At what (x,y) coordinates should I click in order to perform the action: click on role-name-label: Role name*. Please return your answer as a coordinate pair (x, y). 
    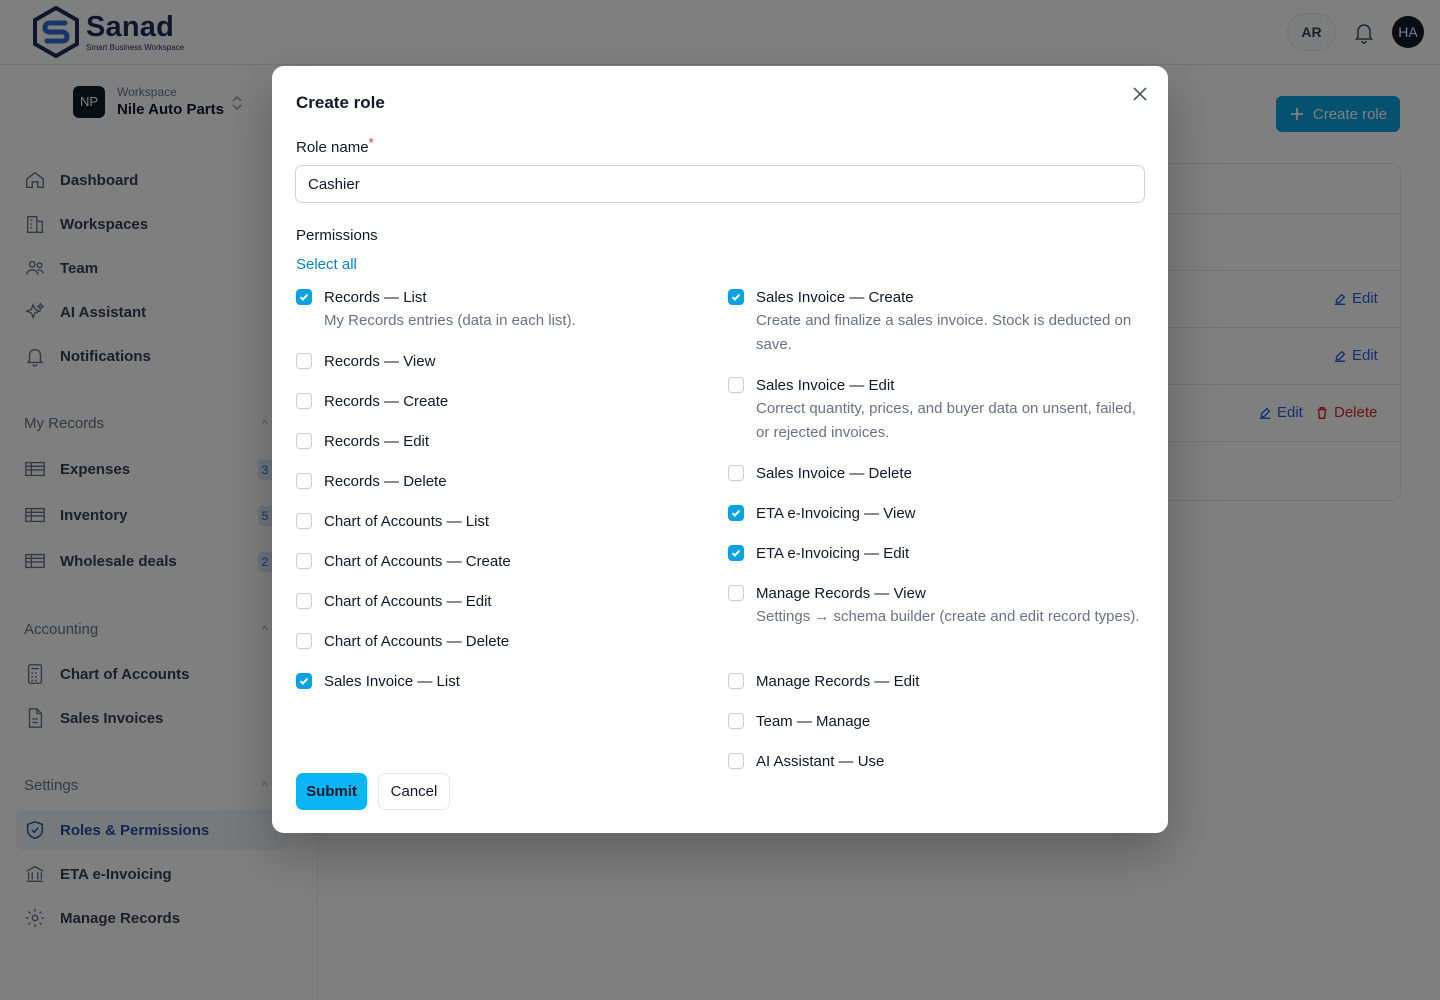
    Looking at the image, I should click on (335, 145).